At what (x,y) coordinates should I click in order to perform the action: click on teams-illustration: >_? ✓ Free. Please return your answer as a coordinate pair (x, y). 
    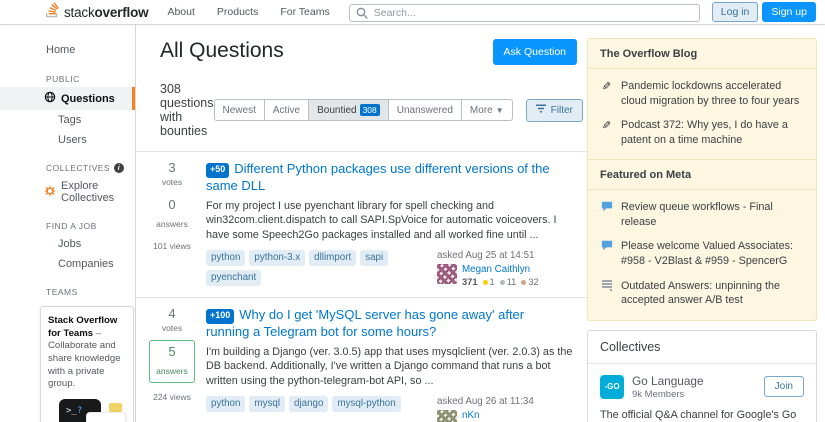
    Looking at the image, I should click on (87, 410).